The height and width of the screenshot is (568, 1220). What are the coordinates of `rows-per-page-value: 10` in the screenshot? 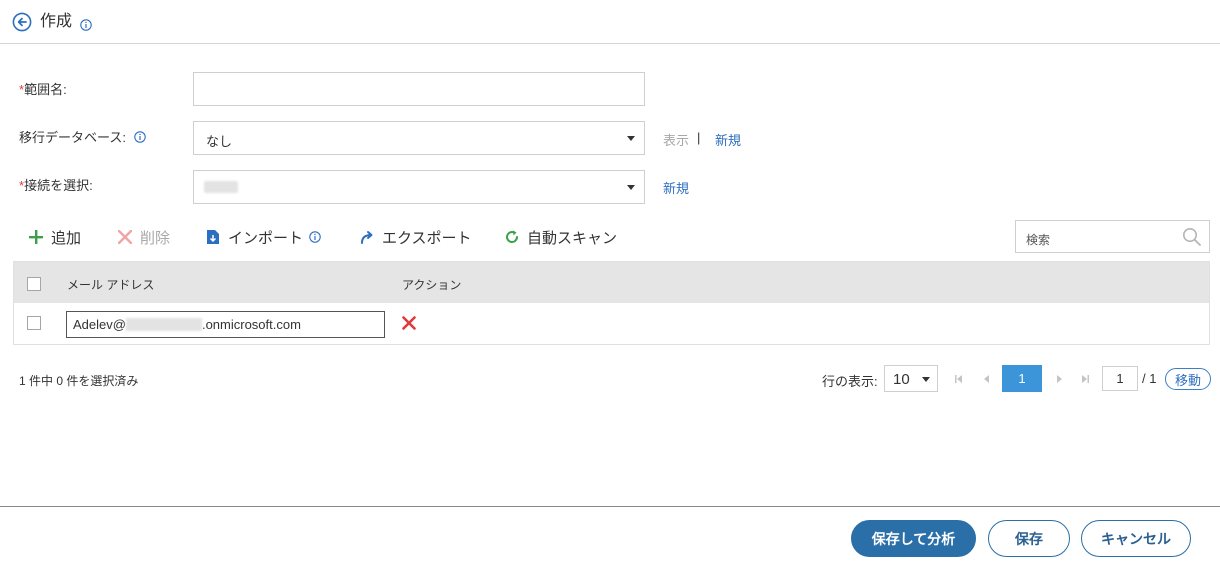 It's located at (901, 379).